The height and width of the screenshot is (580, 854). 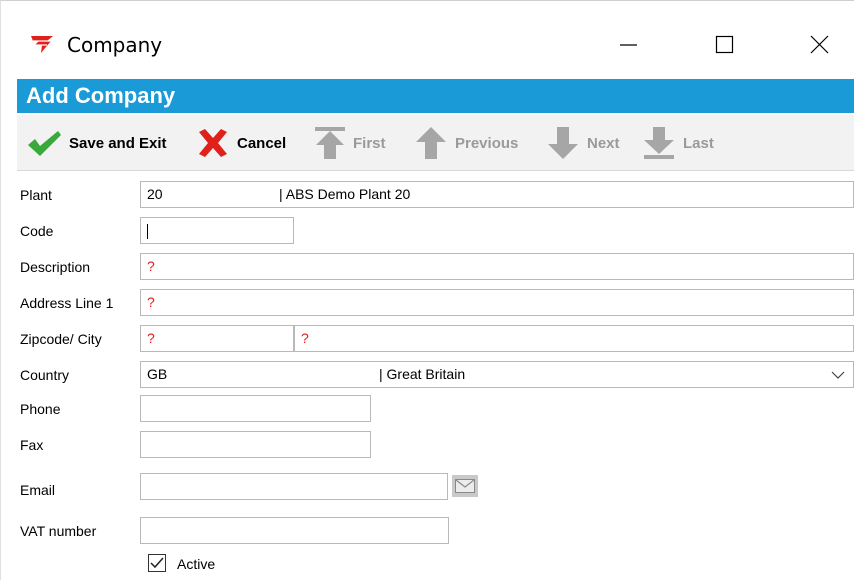 I want to click on cancel-x-icon, so click(x=213, y=143).